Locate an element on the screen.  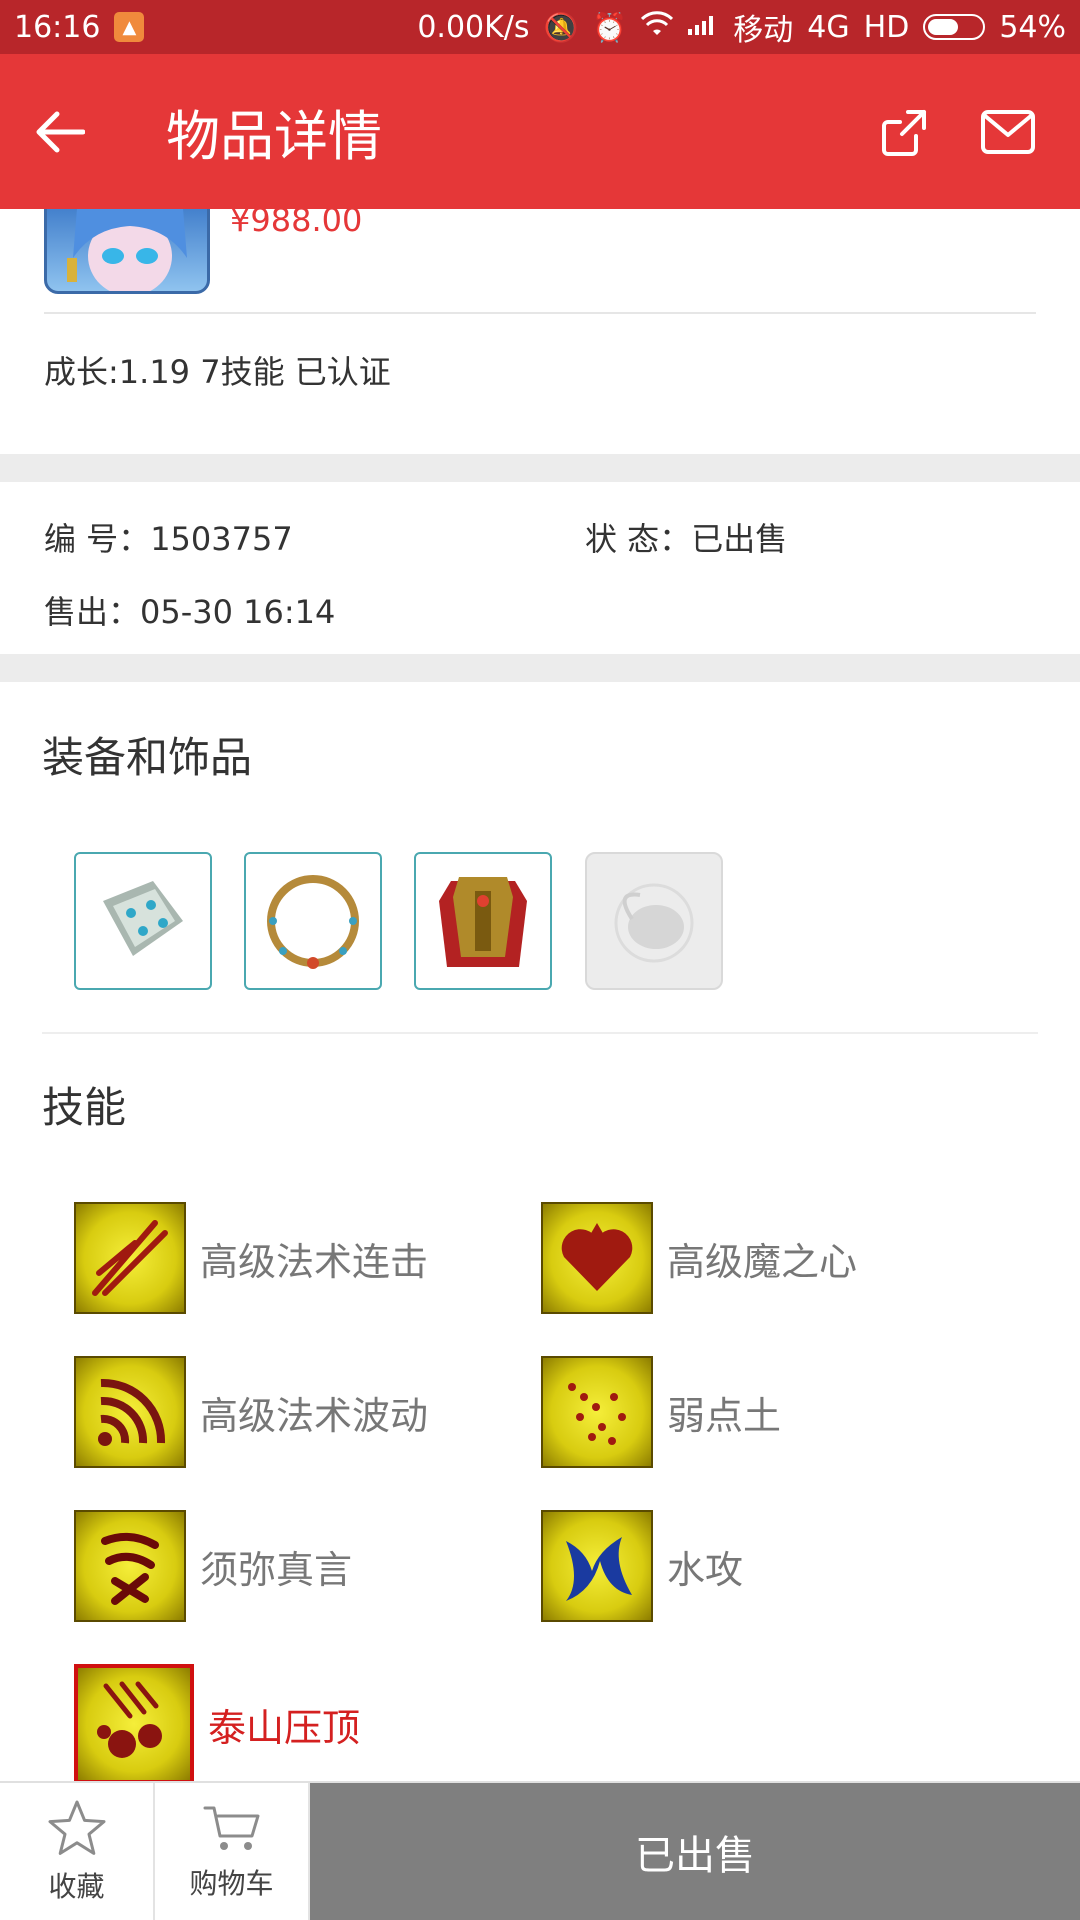
skill-name: 高级法术波动 is located at coordinates (314, 1415).